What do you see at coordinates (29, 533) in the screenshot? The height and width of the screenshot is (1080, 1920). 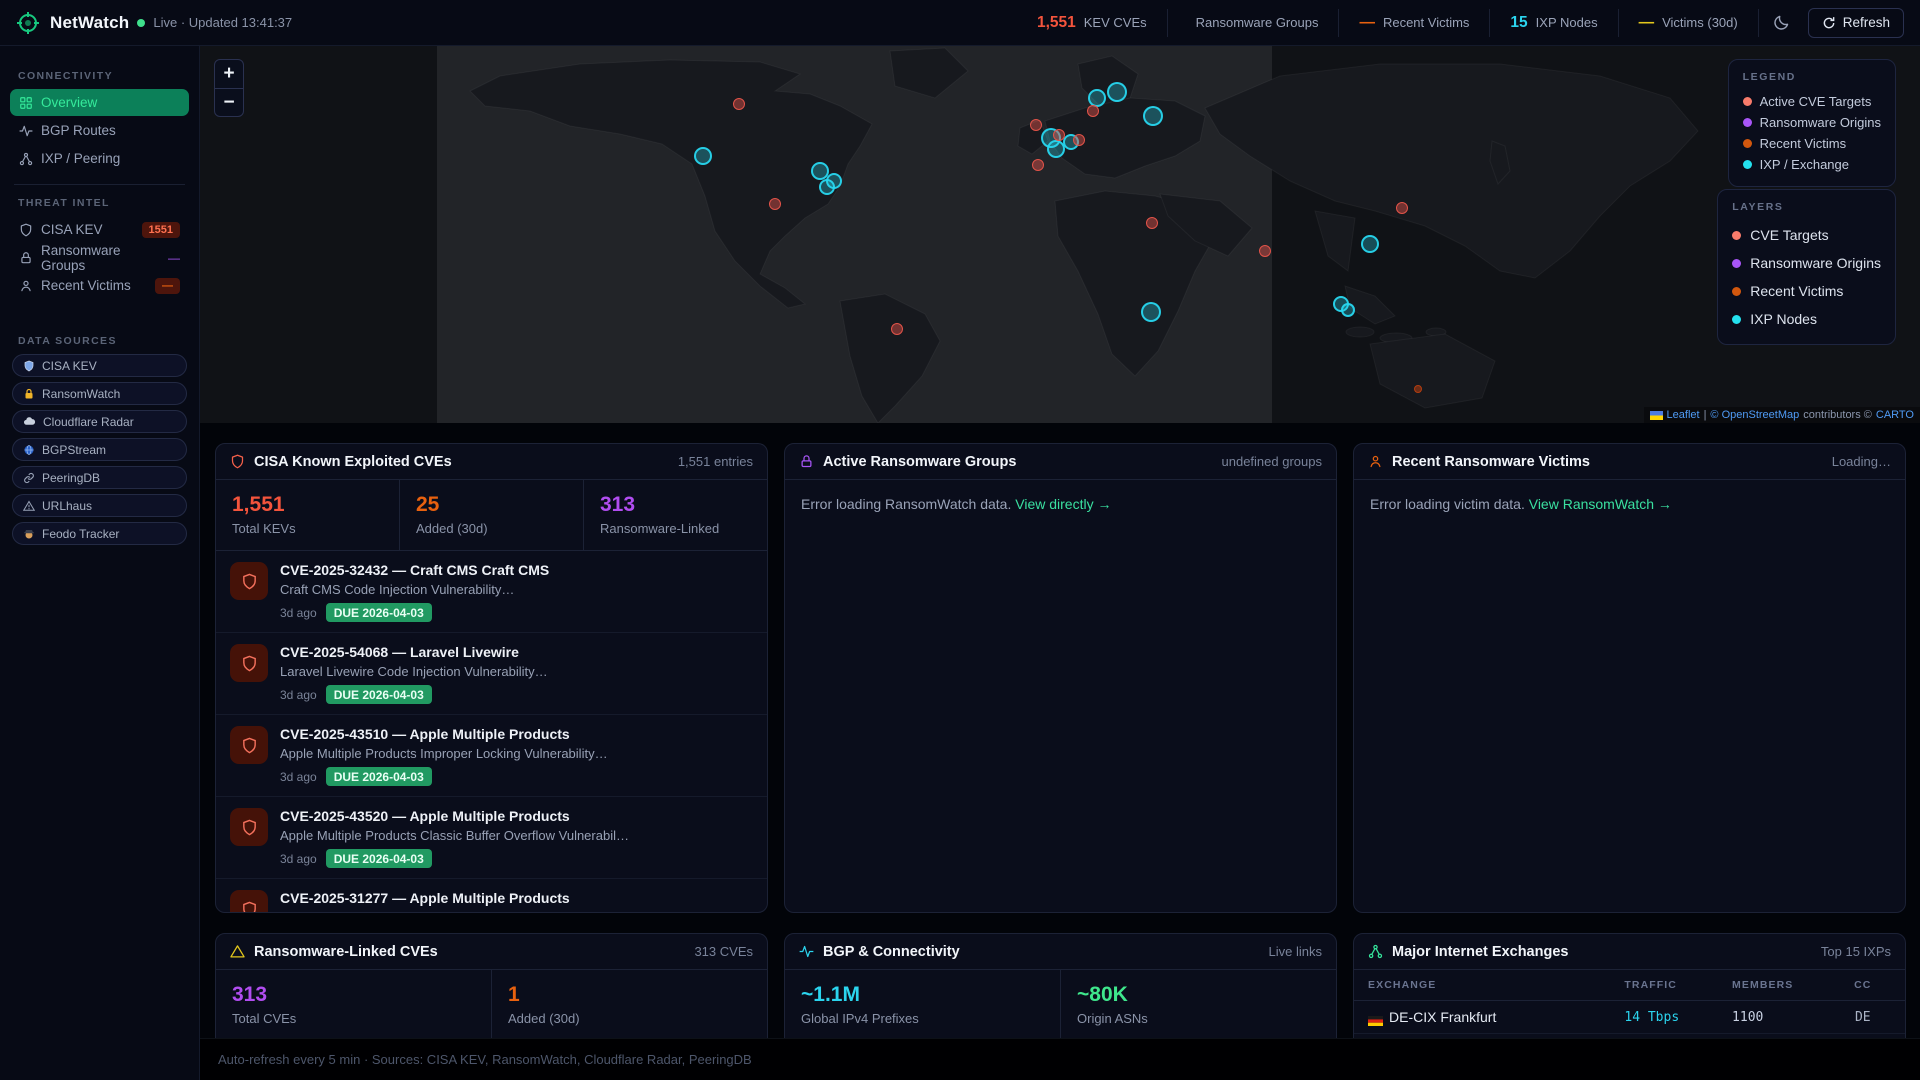 I see `spy-icon` at bounding box center [29, 533].